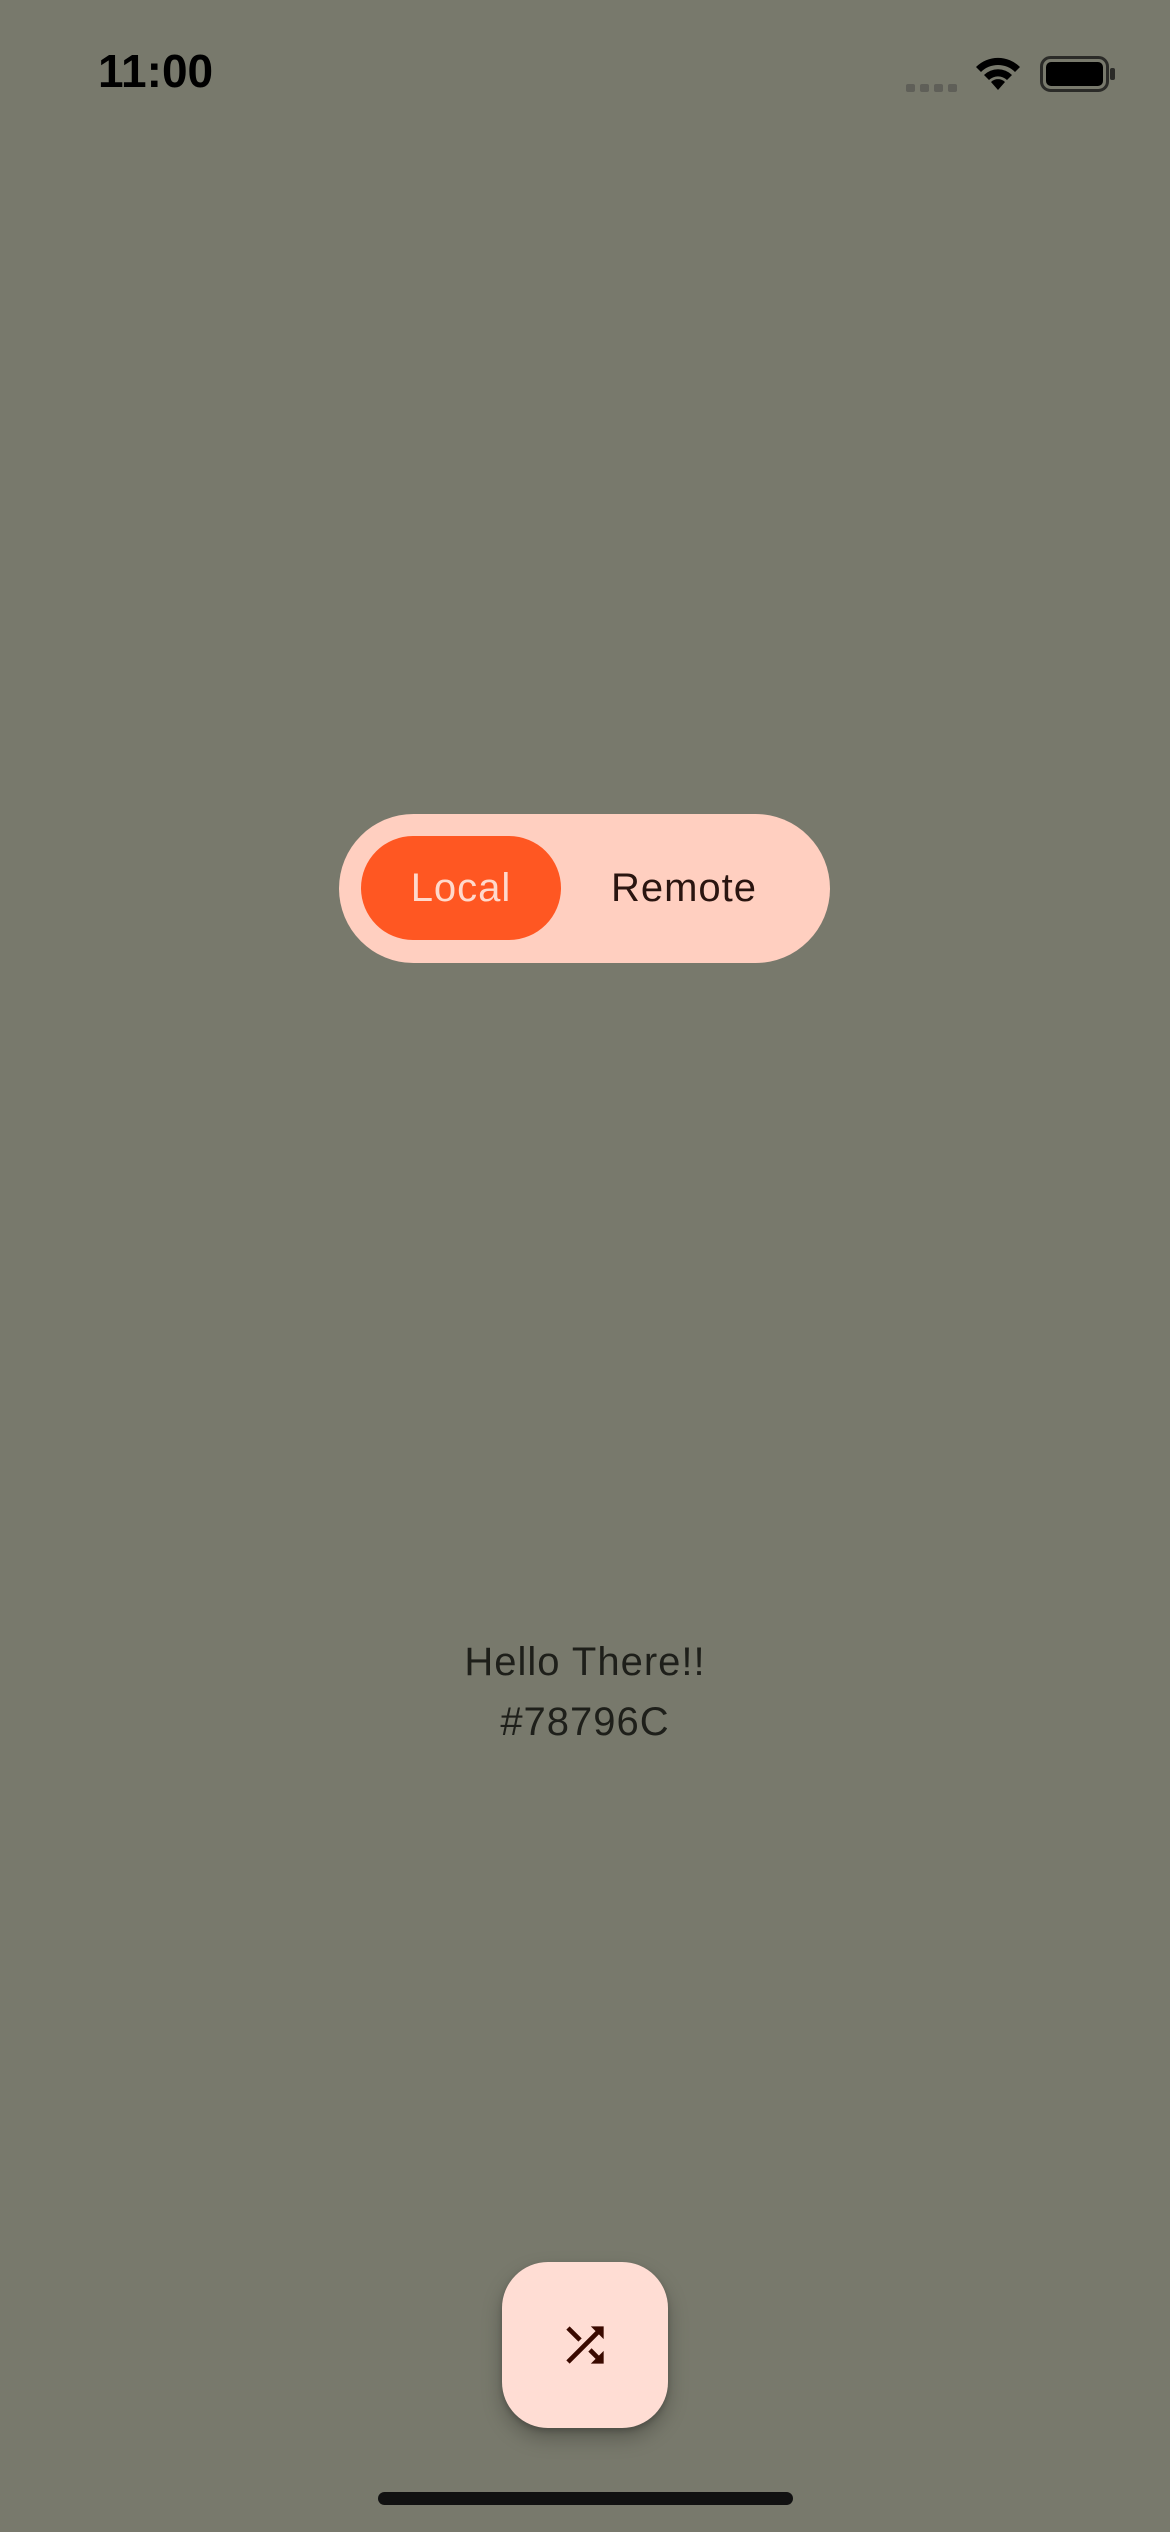 The width and height of the screenshot is (1170, 2532). Describe the element at coordinates (998, 73) in the screenshot. I see `wifi-icon` at that location.